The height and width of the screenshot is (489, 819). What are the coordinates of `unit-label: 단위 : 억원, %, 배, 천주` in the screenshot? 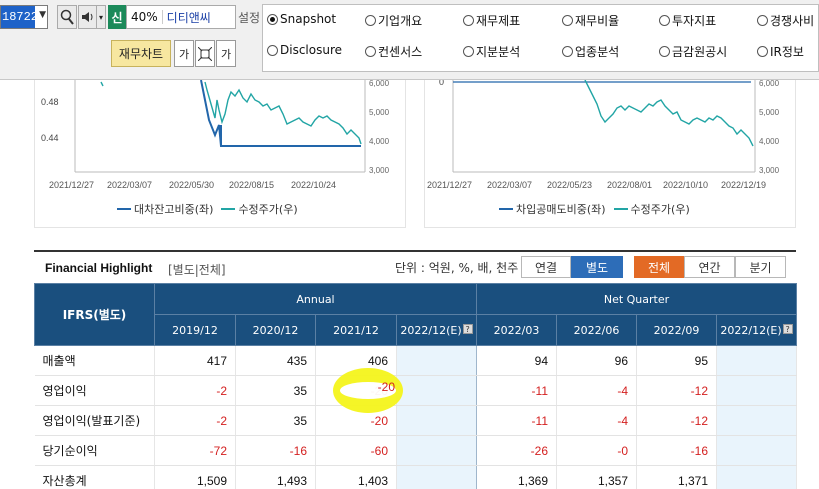 It's located at (457, 268).